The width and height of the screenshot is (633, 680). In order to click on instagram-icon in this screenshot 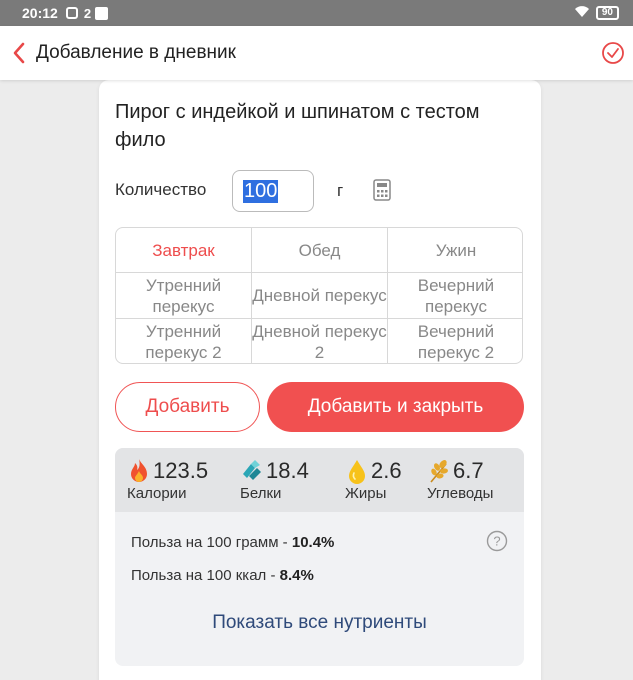, I will do `click(71, 13)`.